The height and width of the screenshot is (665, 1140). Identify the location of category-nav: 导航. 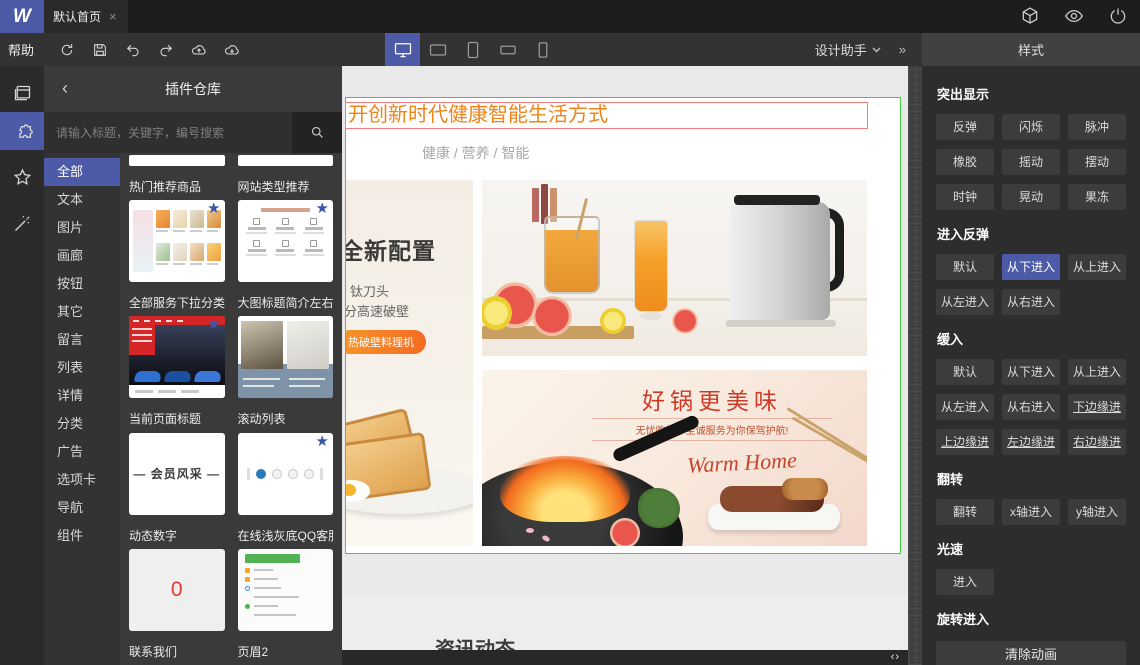
(82, 508).